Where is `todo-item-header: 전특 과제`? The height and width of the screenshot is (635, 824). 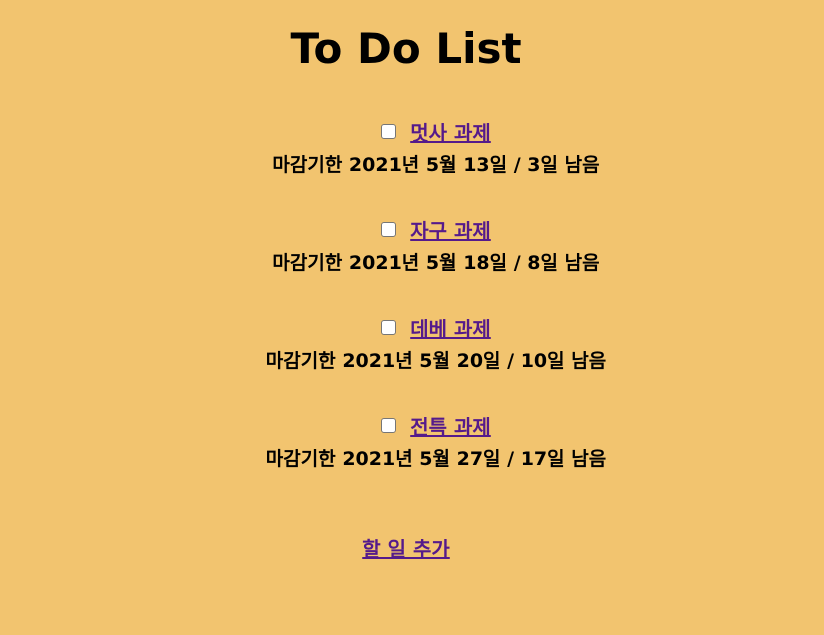
todo-item-header: 전특 과제 is located at coordinates (412, 425).